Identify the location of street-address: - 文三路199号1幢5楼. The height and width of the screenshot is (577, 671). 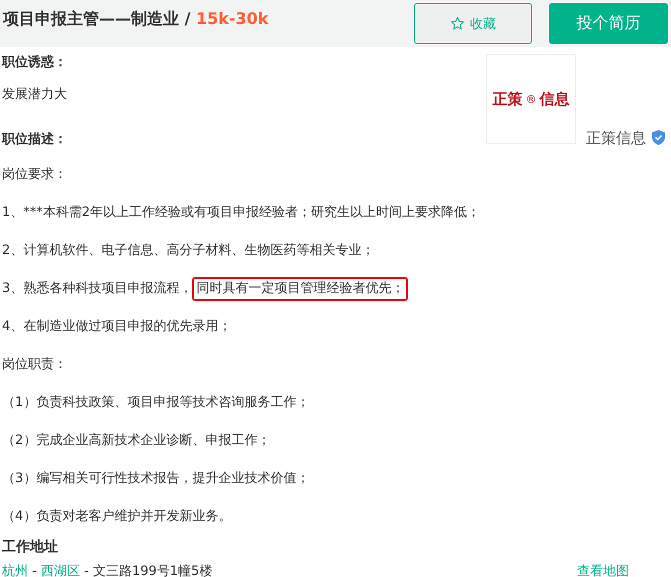
(148, 570).